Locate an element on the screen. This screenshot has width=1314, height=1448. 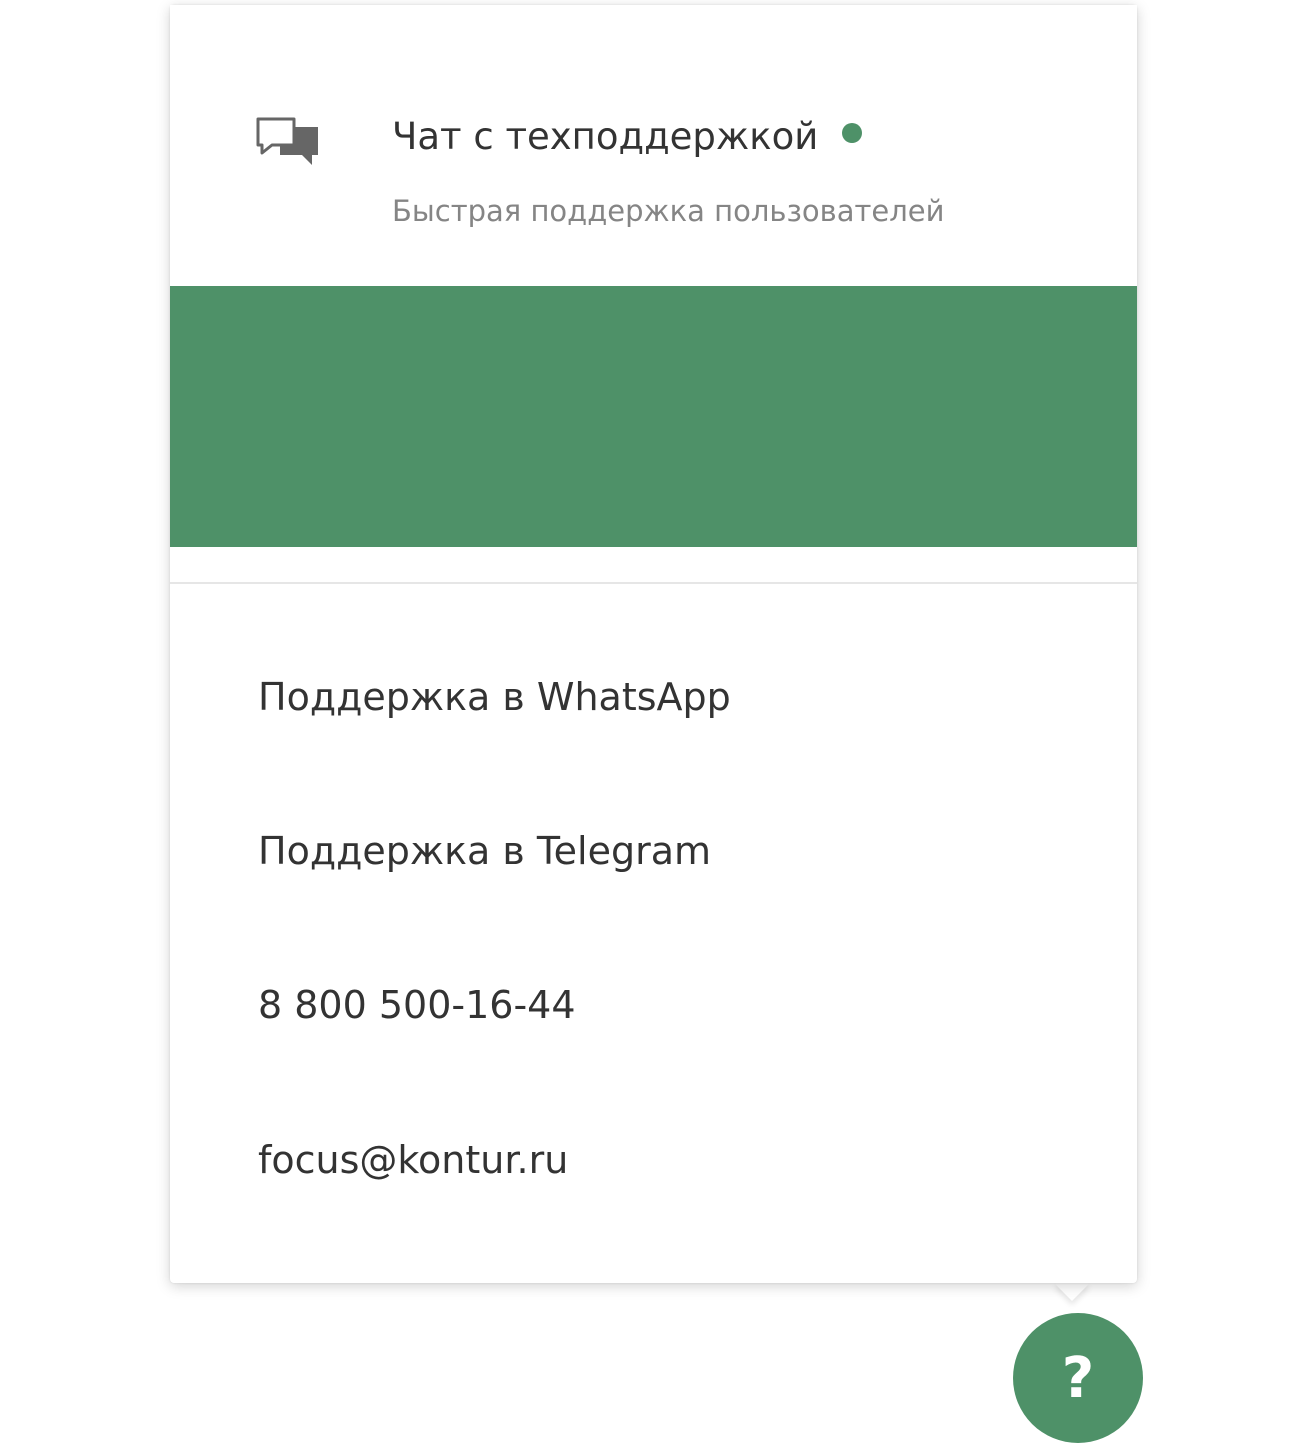
email-link: focus@kontur.ru is located at coordinates (413, 1160).